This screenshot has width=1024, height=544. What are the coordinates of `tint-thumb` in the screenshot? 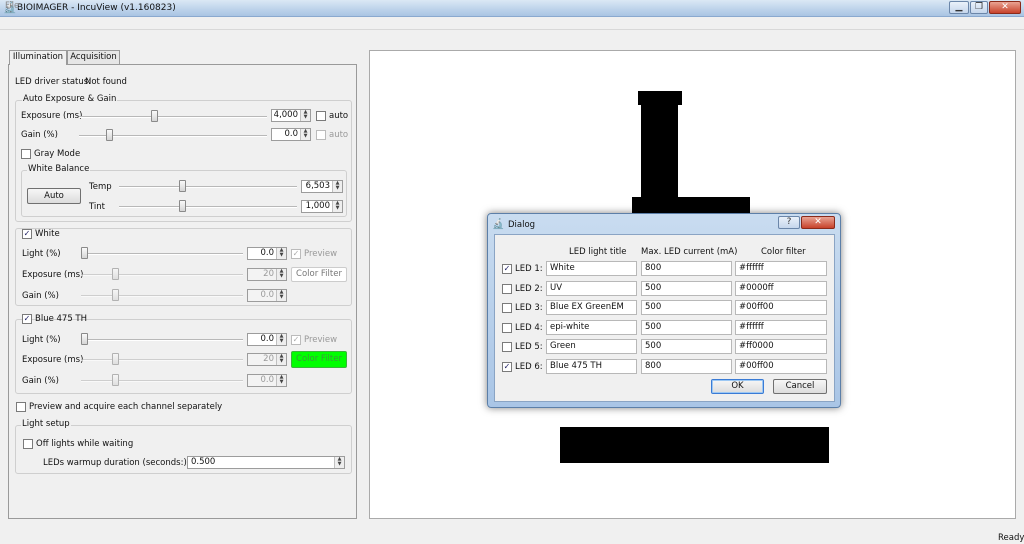 It's located at (182, 206).